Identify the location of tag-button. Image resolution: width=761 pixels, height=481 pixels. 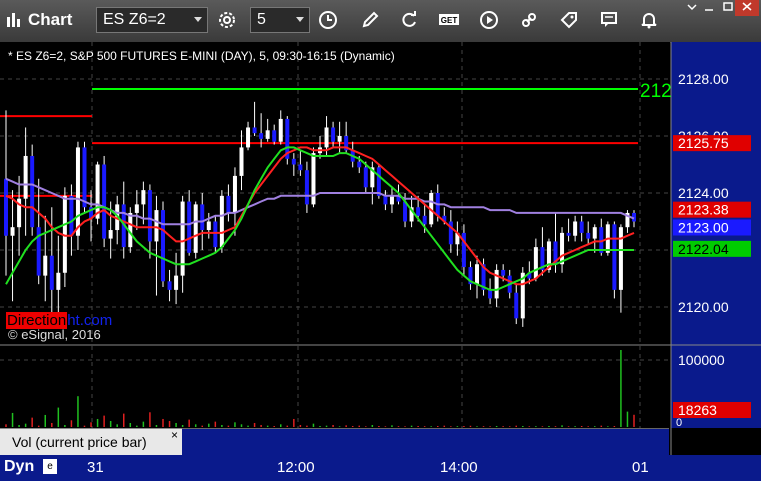
(569, 20).